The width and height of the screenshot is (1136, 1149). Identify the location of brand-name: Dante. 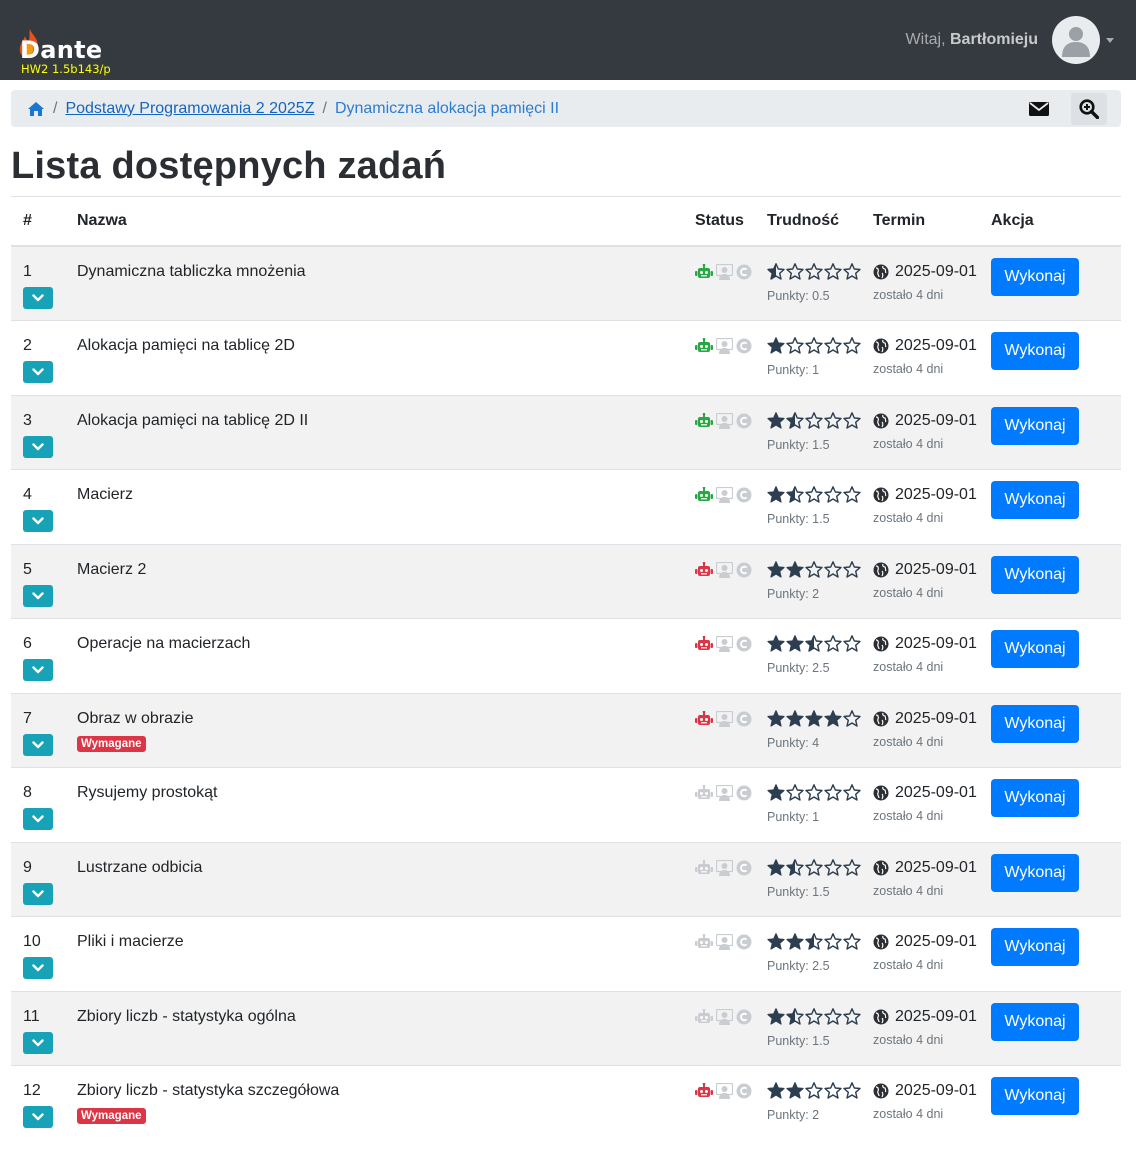
(61, 50).